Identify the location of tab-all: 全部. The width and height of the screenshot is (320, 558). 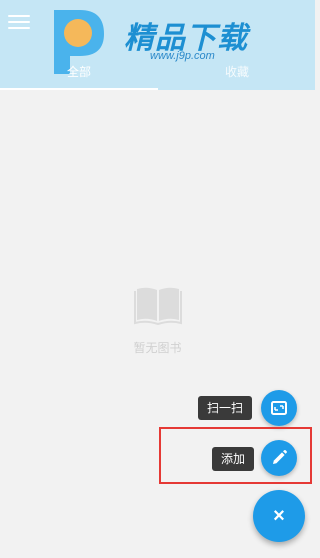
(79, 76).